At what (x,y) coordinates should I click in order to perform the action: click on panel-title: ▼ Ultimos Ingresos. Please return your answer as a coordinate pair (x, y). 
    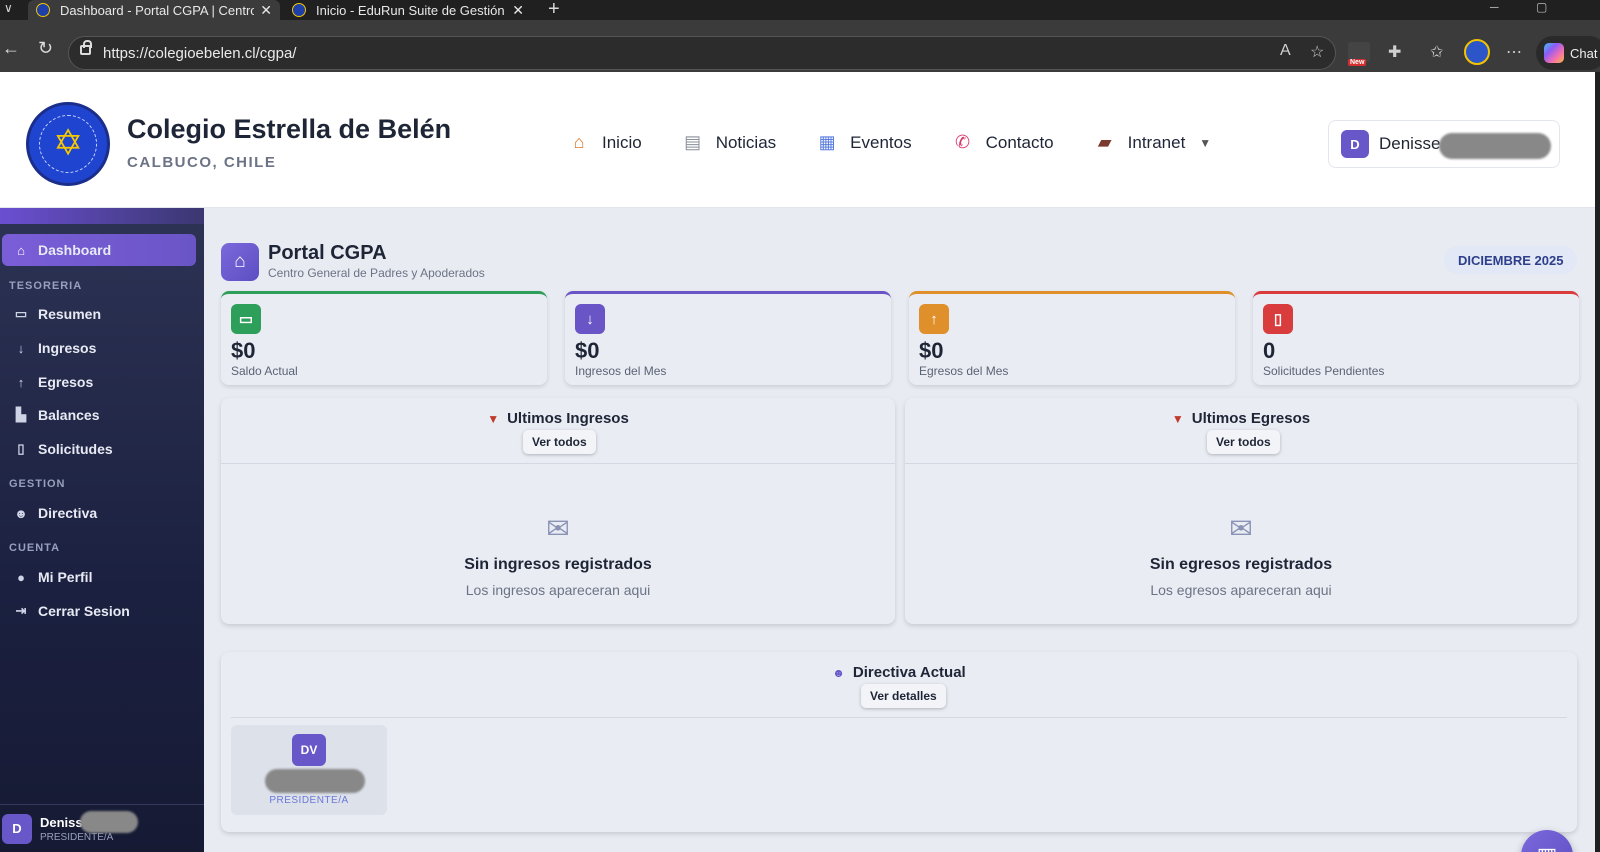
    Looking at the image, I should click on (558, 418).